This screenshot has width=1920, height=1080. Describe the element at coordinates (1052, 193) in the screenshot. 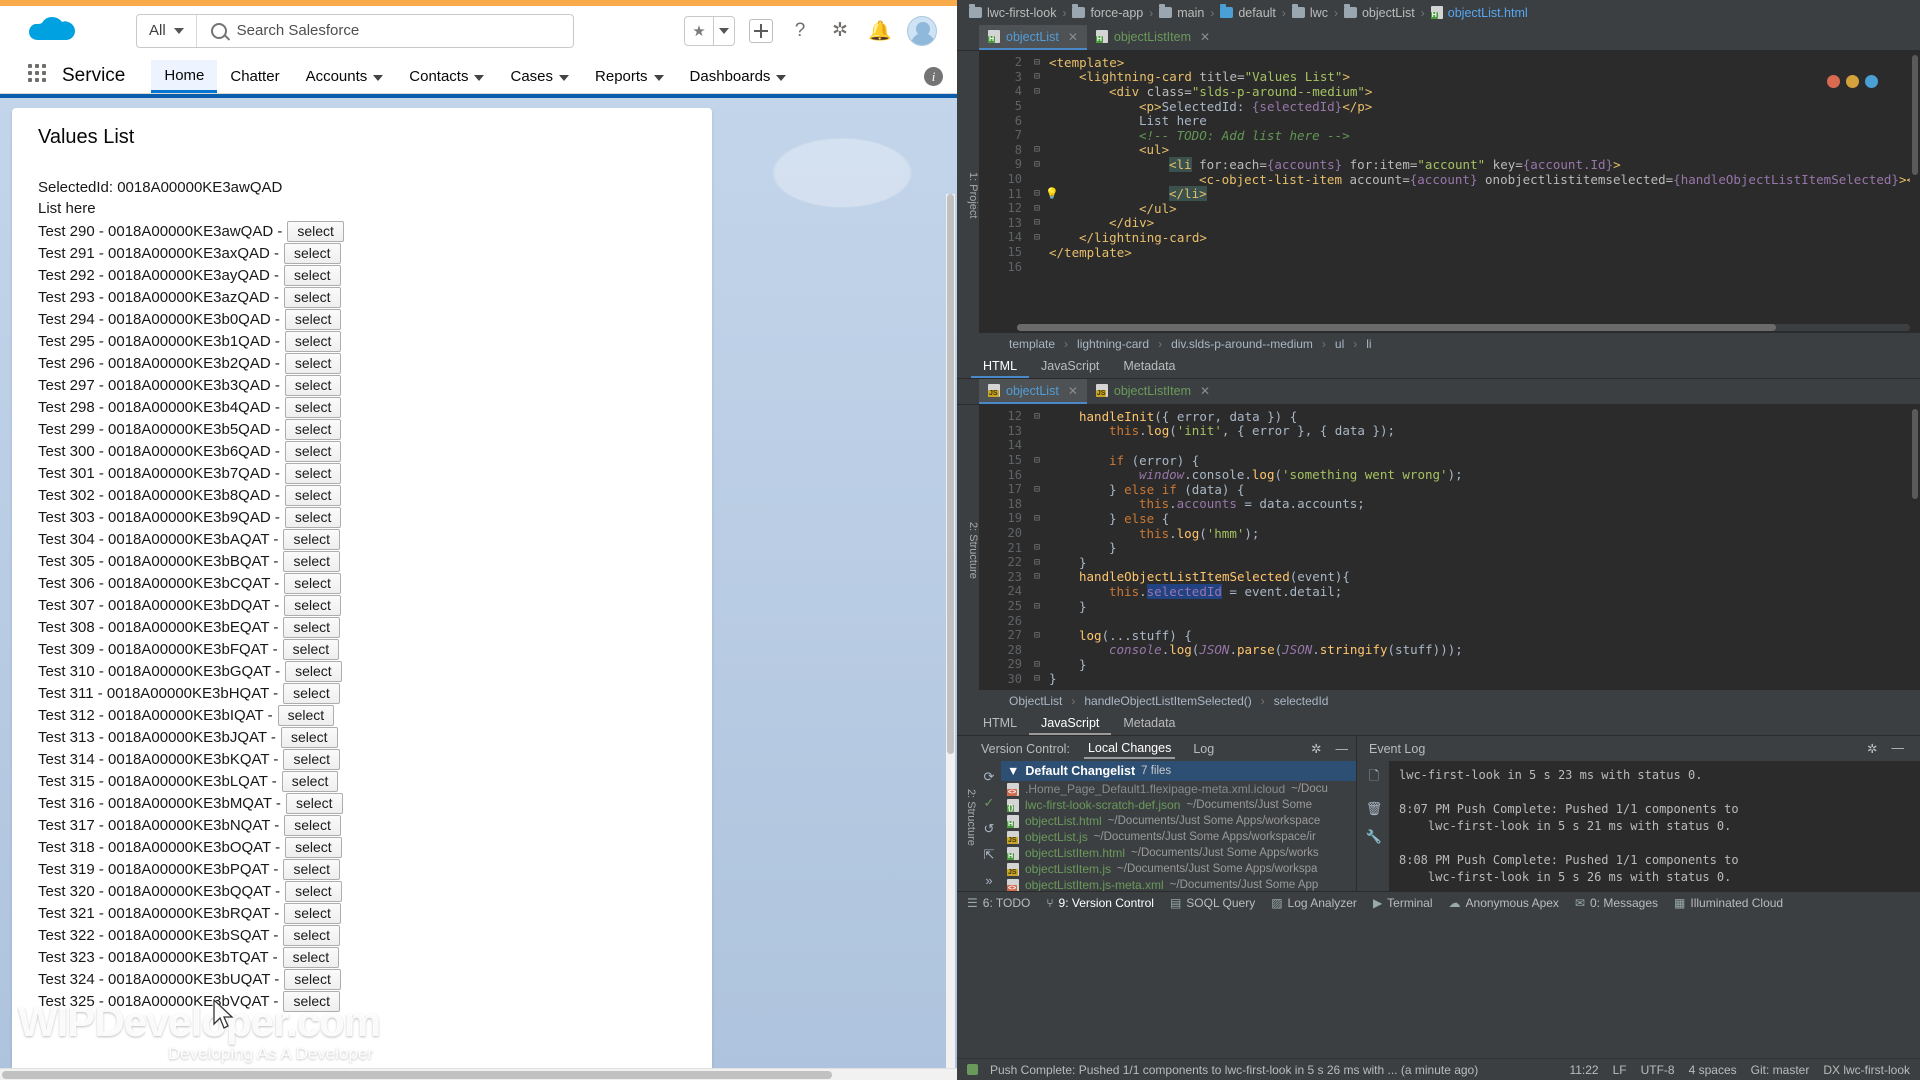

I see `intention-bulb-icon: 💡` at that location.